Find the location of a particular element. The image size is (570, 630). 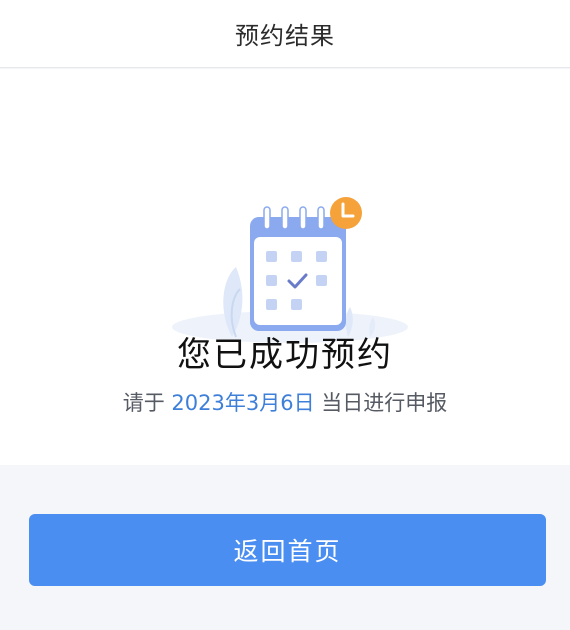

calendar-check-clock-icon is located at coordinates (290, 246).